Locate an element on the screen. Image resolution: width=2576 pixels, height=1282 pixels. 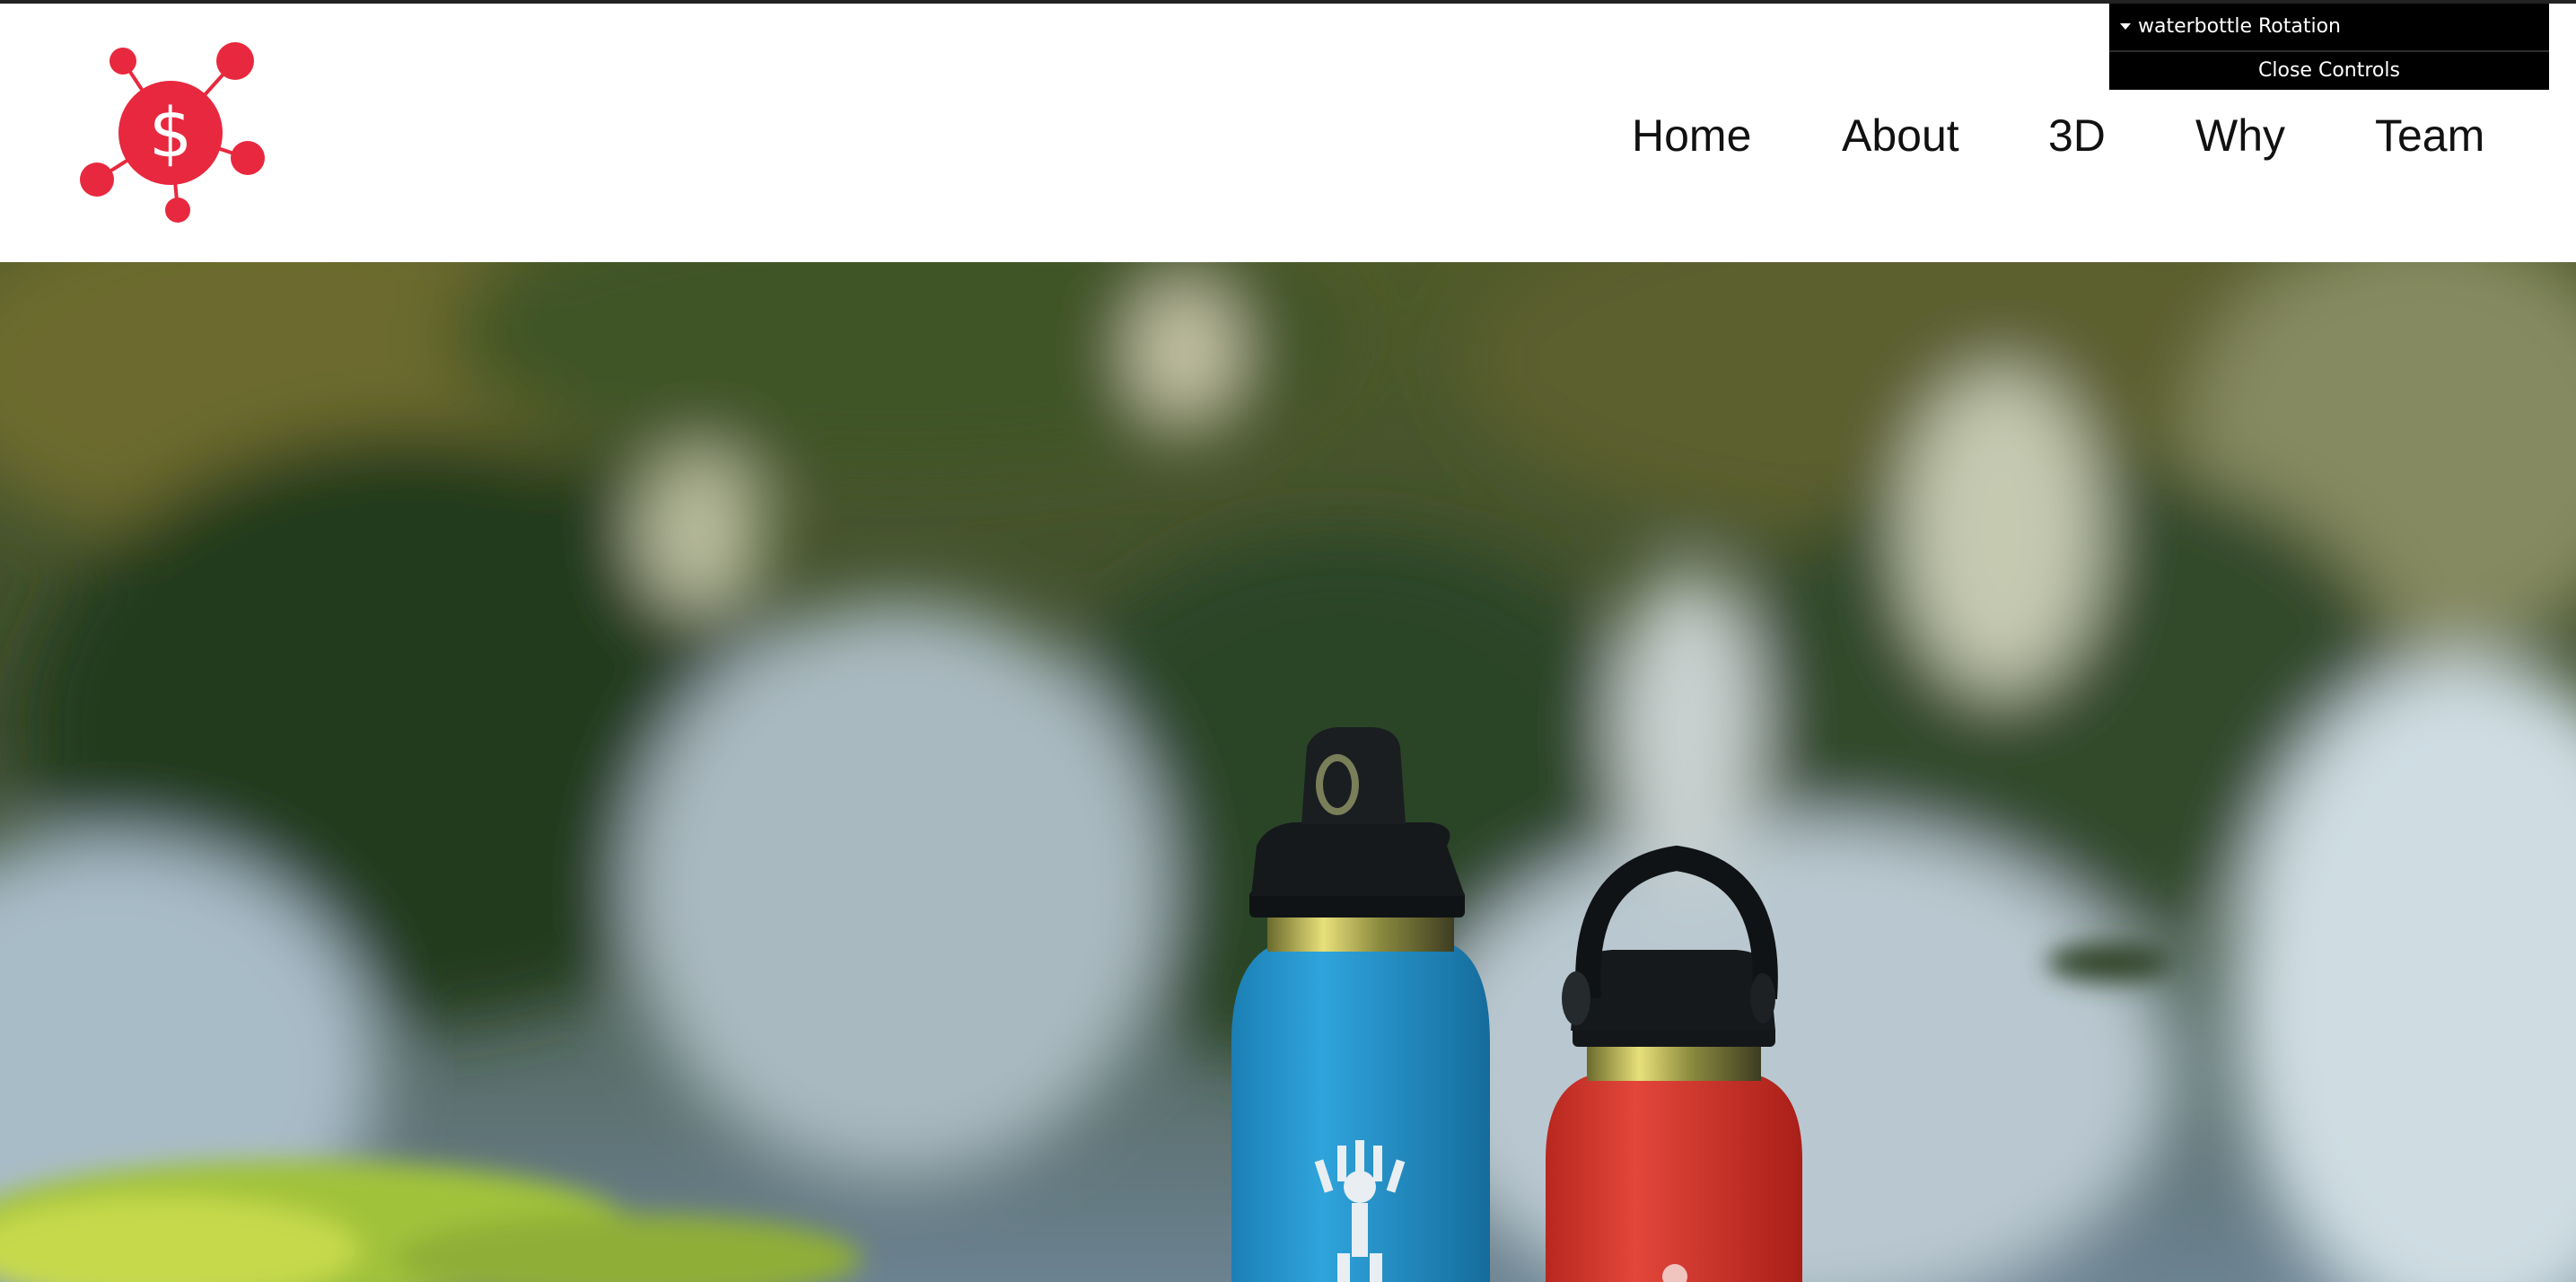
nav-why-link: Why is located at coordinates (2240, 135).